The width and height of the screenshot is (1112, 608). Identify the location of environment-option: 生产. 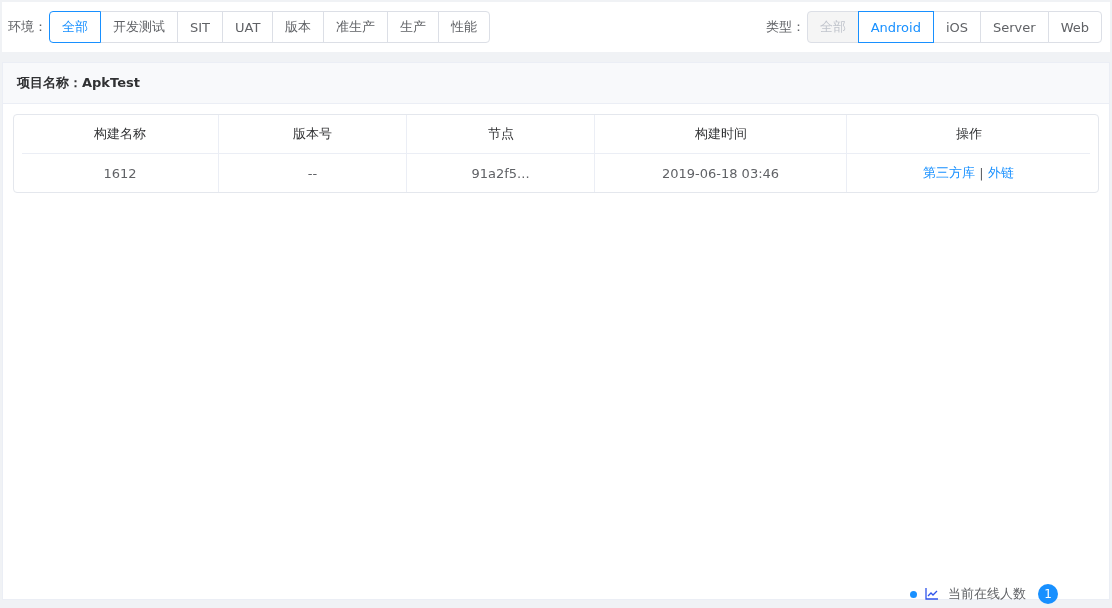
(413, 27).